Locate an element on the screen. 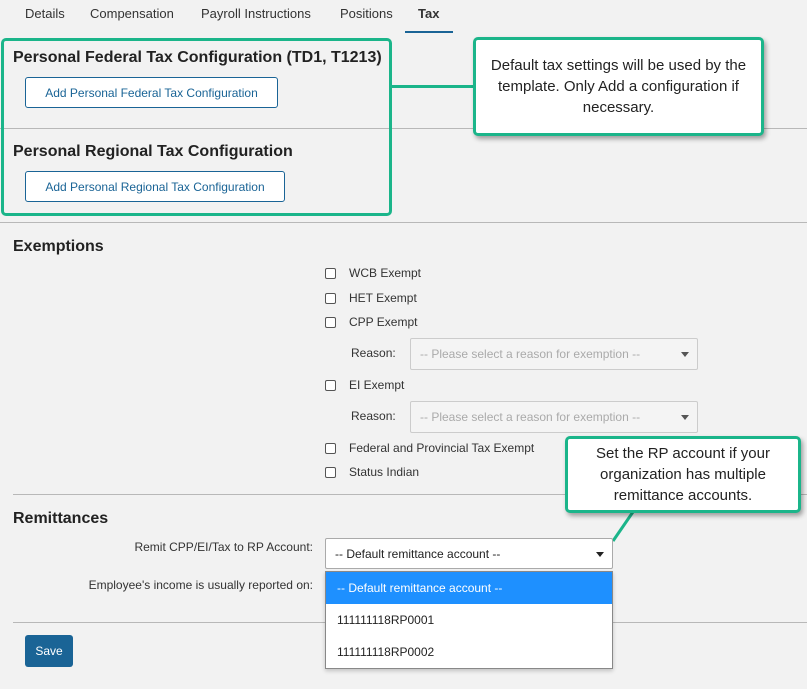  status-indian-label: Status Indian is located at coordinates (384, 472).